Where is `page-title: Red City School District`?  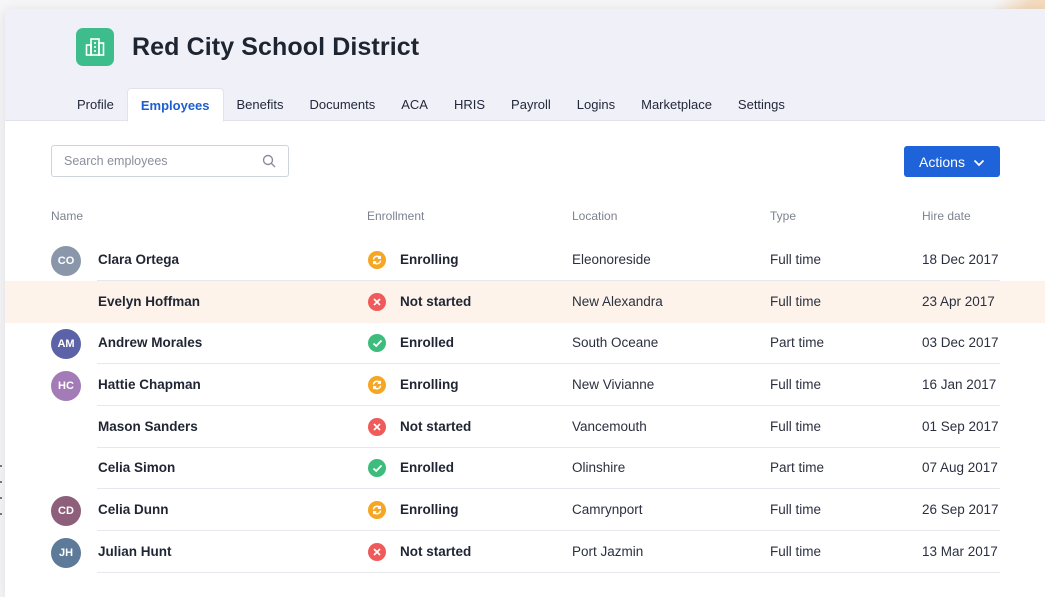 page-title: Red City School District is located at coordinates (276, 47).